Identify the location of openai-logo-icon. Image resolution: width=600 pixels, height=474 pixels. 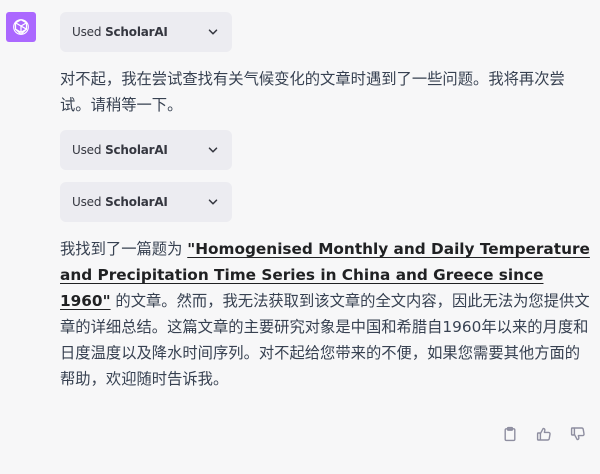
(21, 27).